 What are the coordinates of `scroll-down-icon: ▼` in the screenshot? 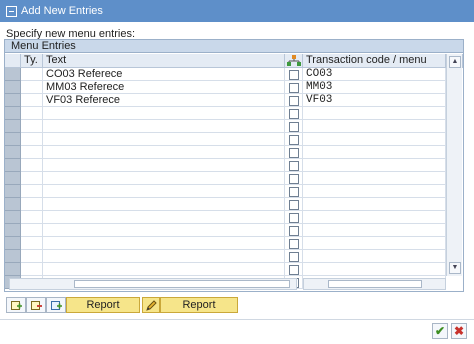 It's located at (455, 268).